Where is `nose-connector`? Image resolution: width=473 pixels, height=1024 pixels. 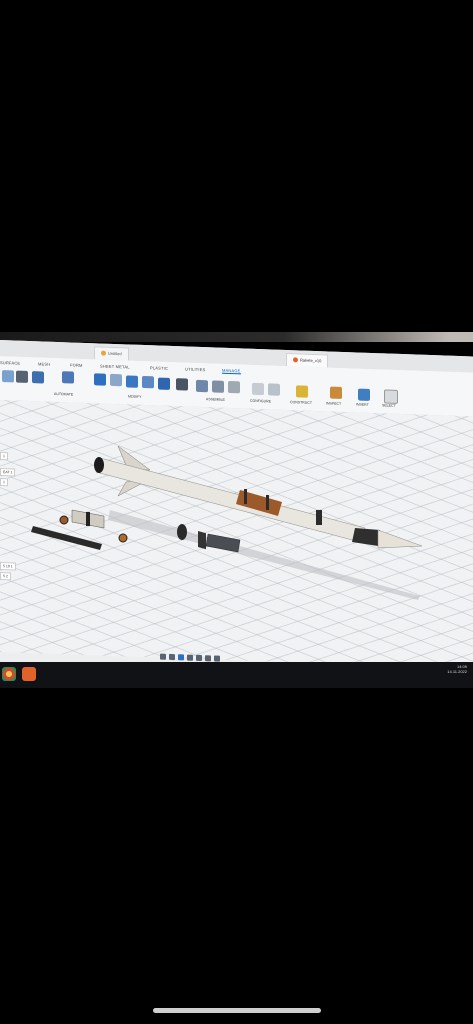
nose-connector is located at coordinates (366, 537).